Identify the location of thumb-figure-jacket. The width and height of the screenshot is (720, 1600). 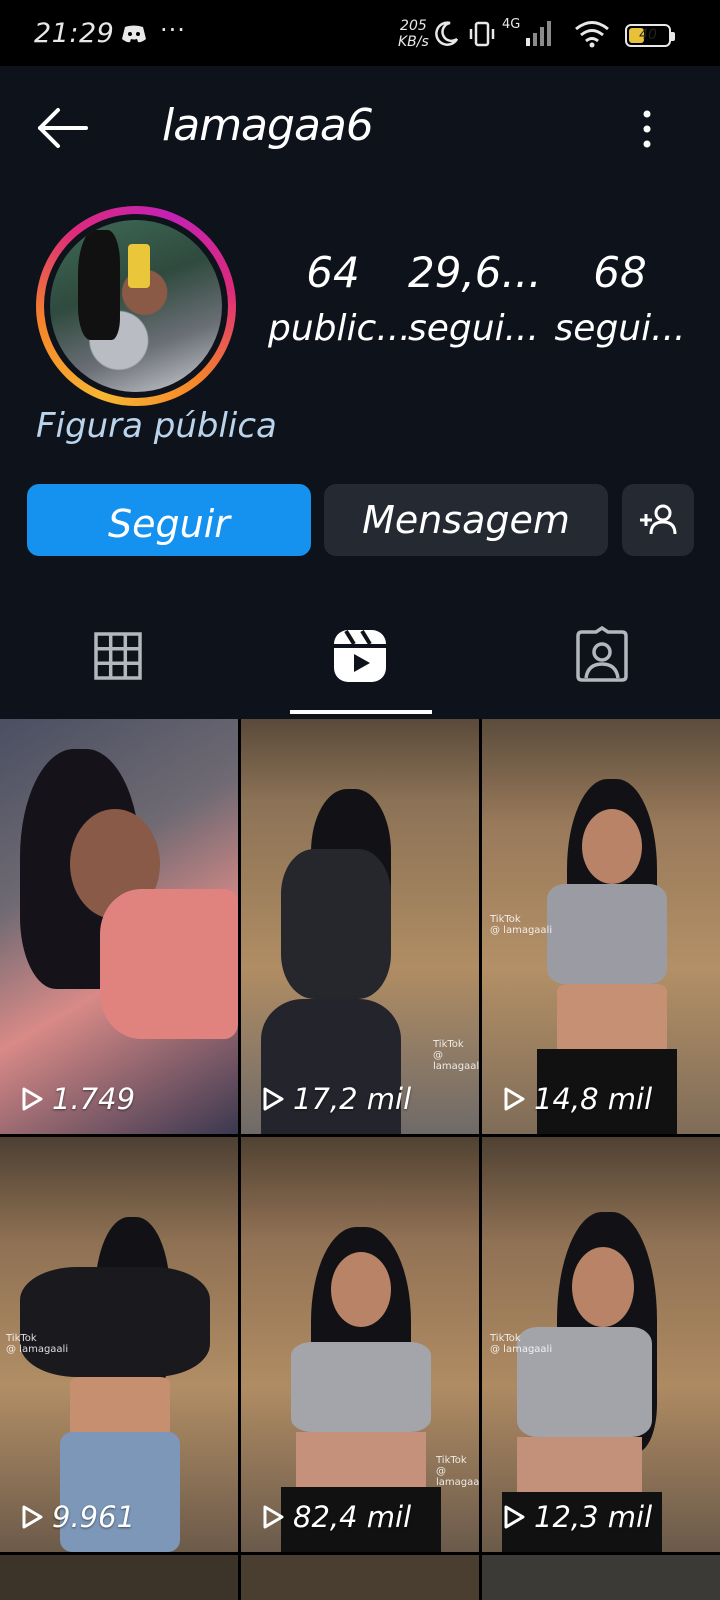
(115, 1322).